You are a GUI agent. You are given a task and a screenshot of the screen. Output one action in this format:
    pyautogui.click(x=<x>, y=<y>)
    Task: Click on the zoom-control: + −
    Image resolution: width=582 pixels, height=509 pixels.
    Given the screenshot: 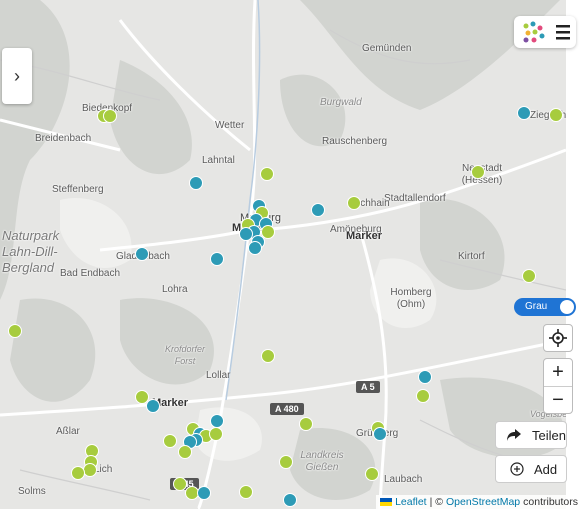 What is the action you would take?
    pyautogui.click(x=558, y=386)
    